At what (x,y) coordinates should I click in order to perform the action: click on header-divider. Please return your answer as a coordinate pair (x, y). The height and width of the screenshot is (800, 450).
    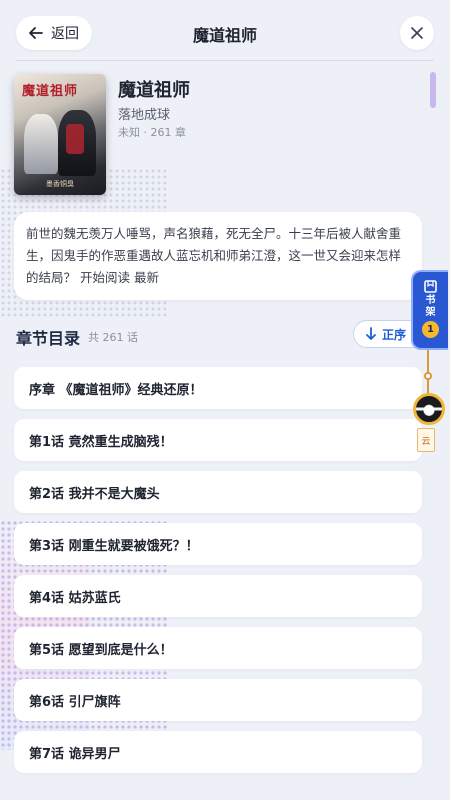
    Looking at the image, I should click on (225, 60).